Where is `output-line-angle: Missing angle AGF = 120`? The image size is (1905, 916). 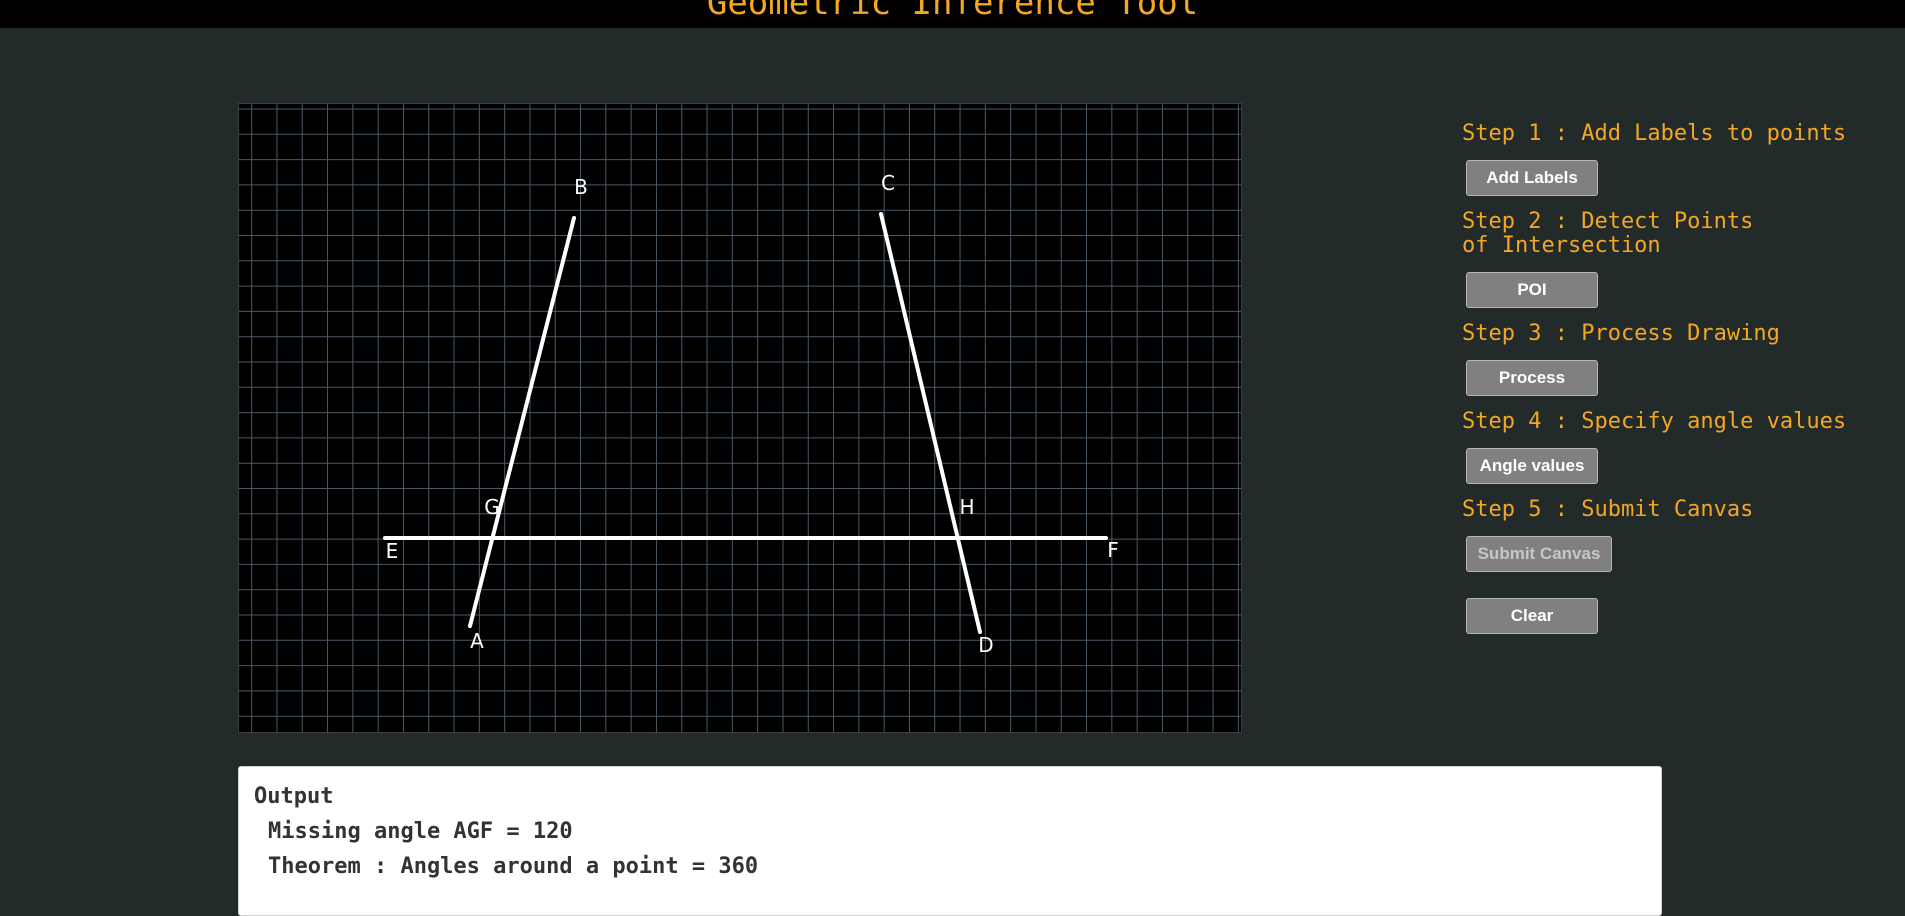 output-line-angle: Missing angle AGF = 120 is located at coordinates (420, 831).